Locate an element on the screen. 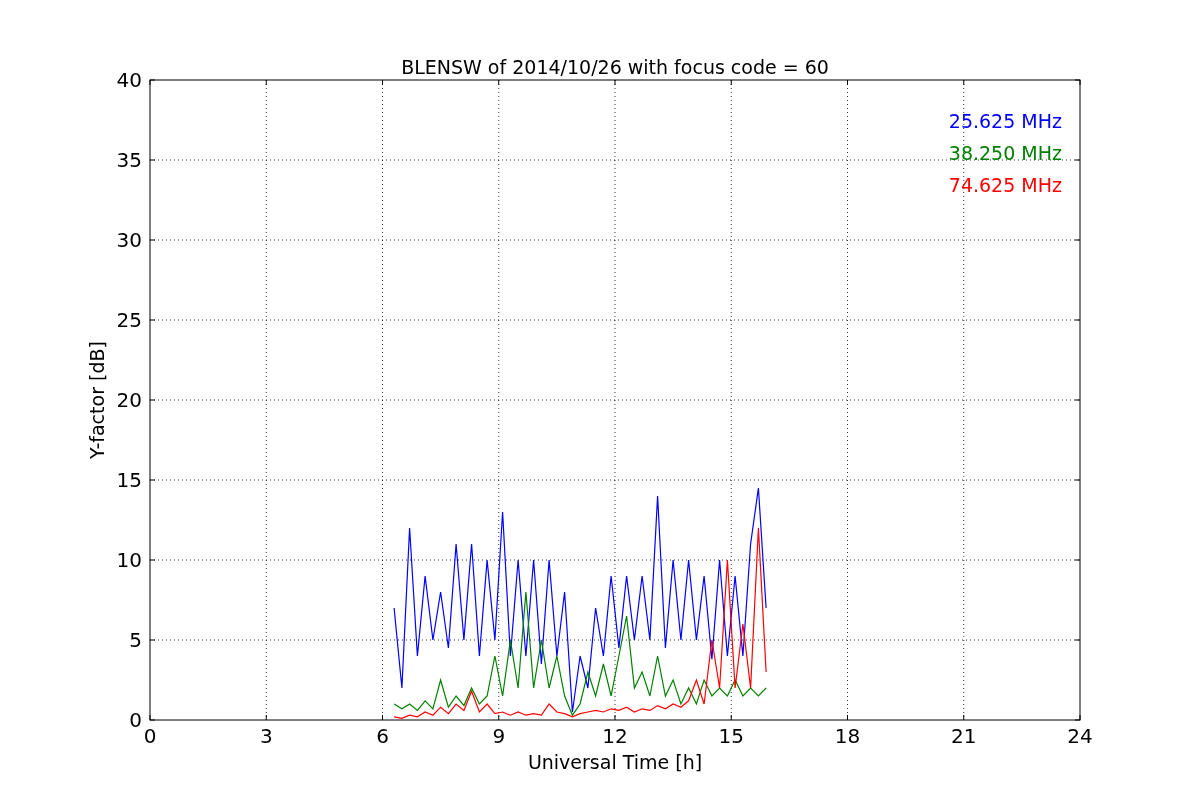 The height and width of the screenshot is (800, 1200). tick-label: 40 is located at coordinates (129, 80).